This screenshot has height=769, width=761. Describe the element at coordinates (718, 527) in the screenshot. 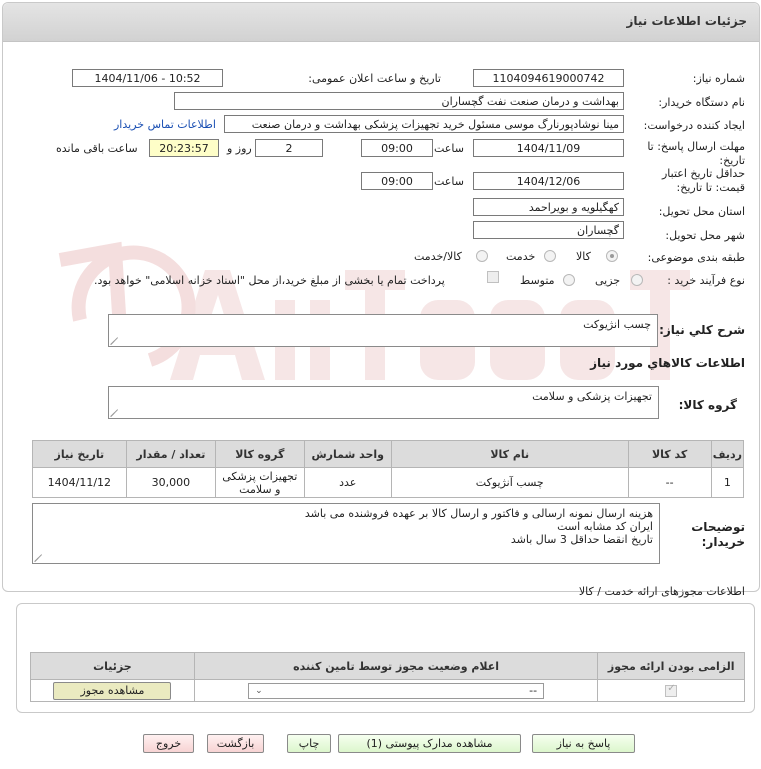

I see `buyer-notes-label-1: توضیحات` at that location.